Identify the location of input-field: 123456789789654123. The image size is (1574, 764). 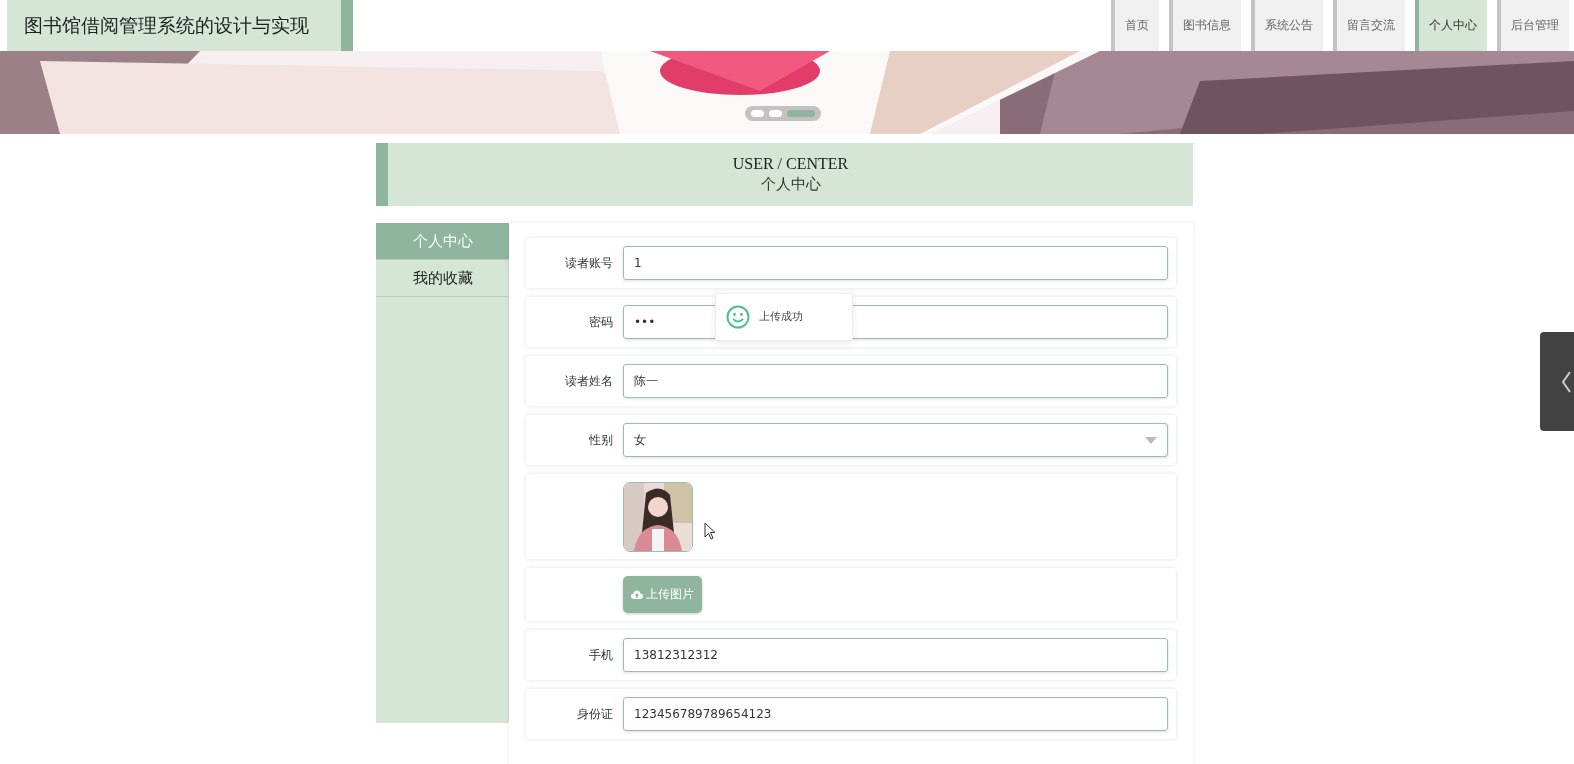
(895, 714).